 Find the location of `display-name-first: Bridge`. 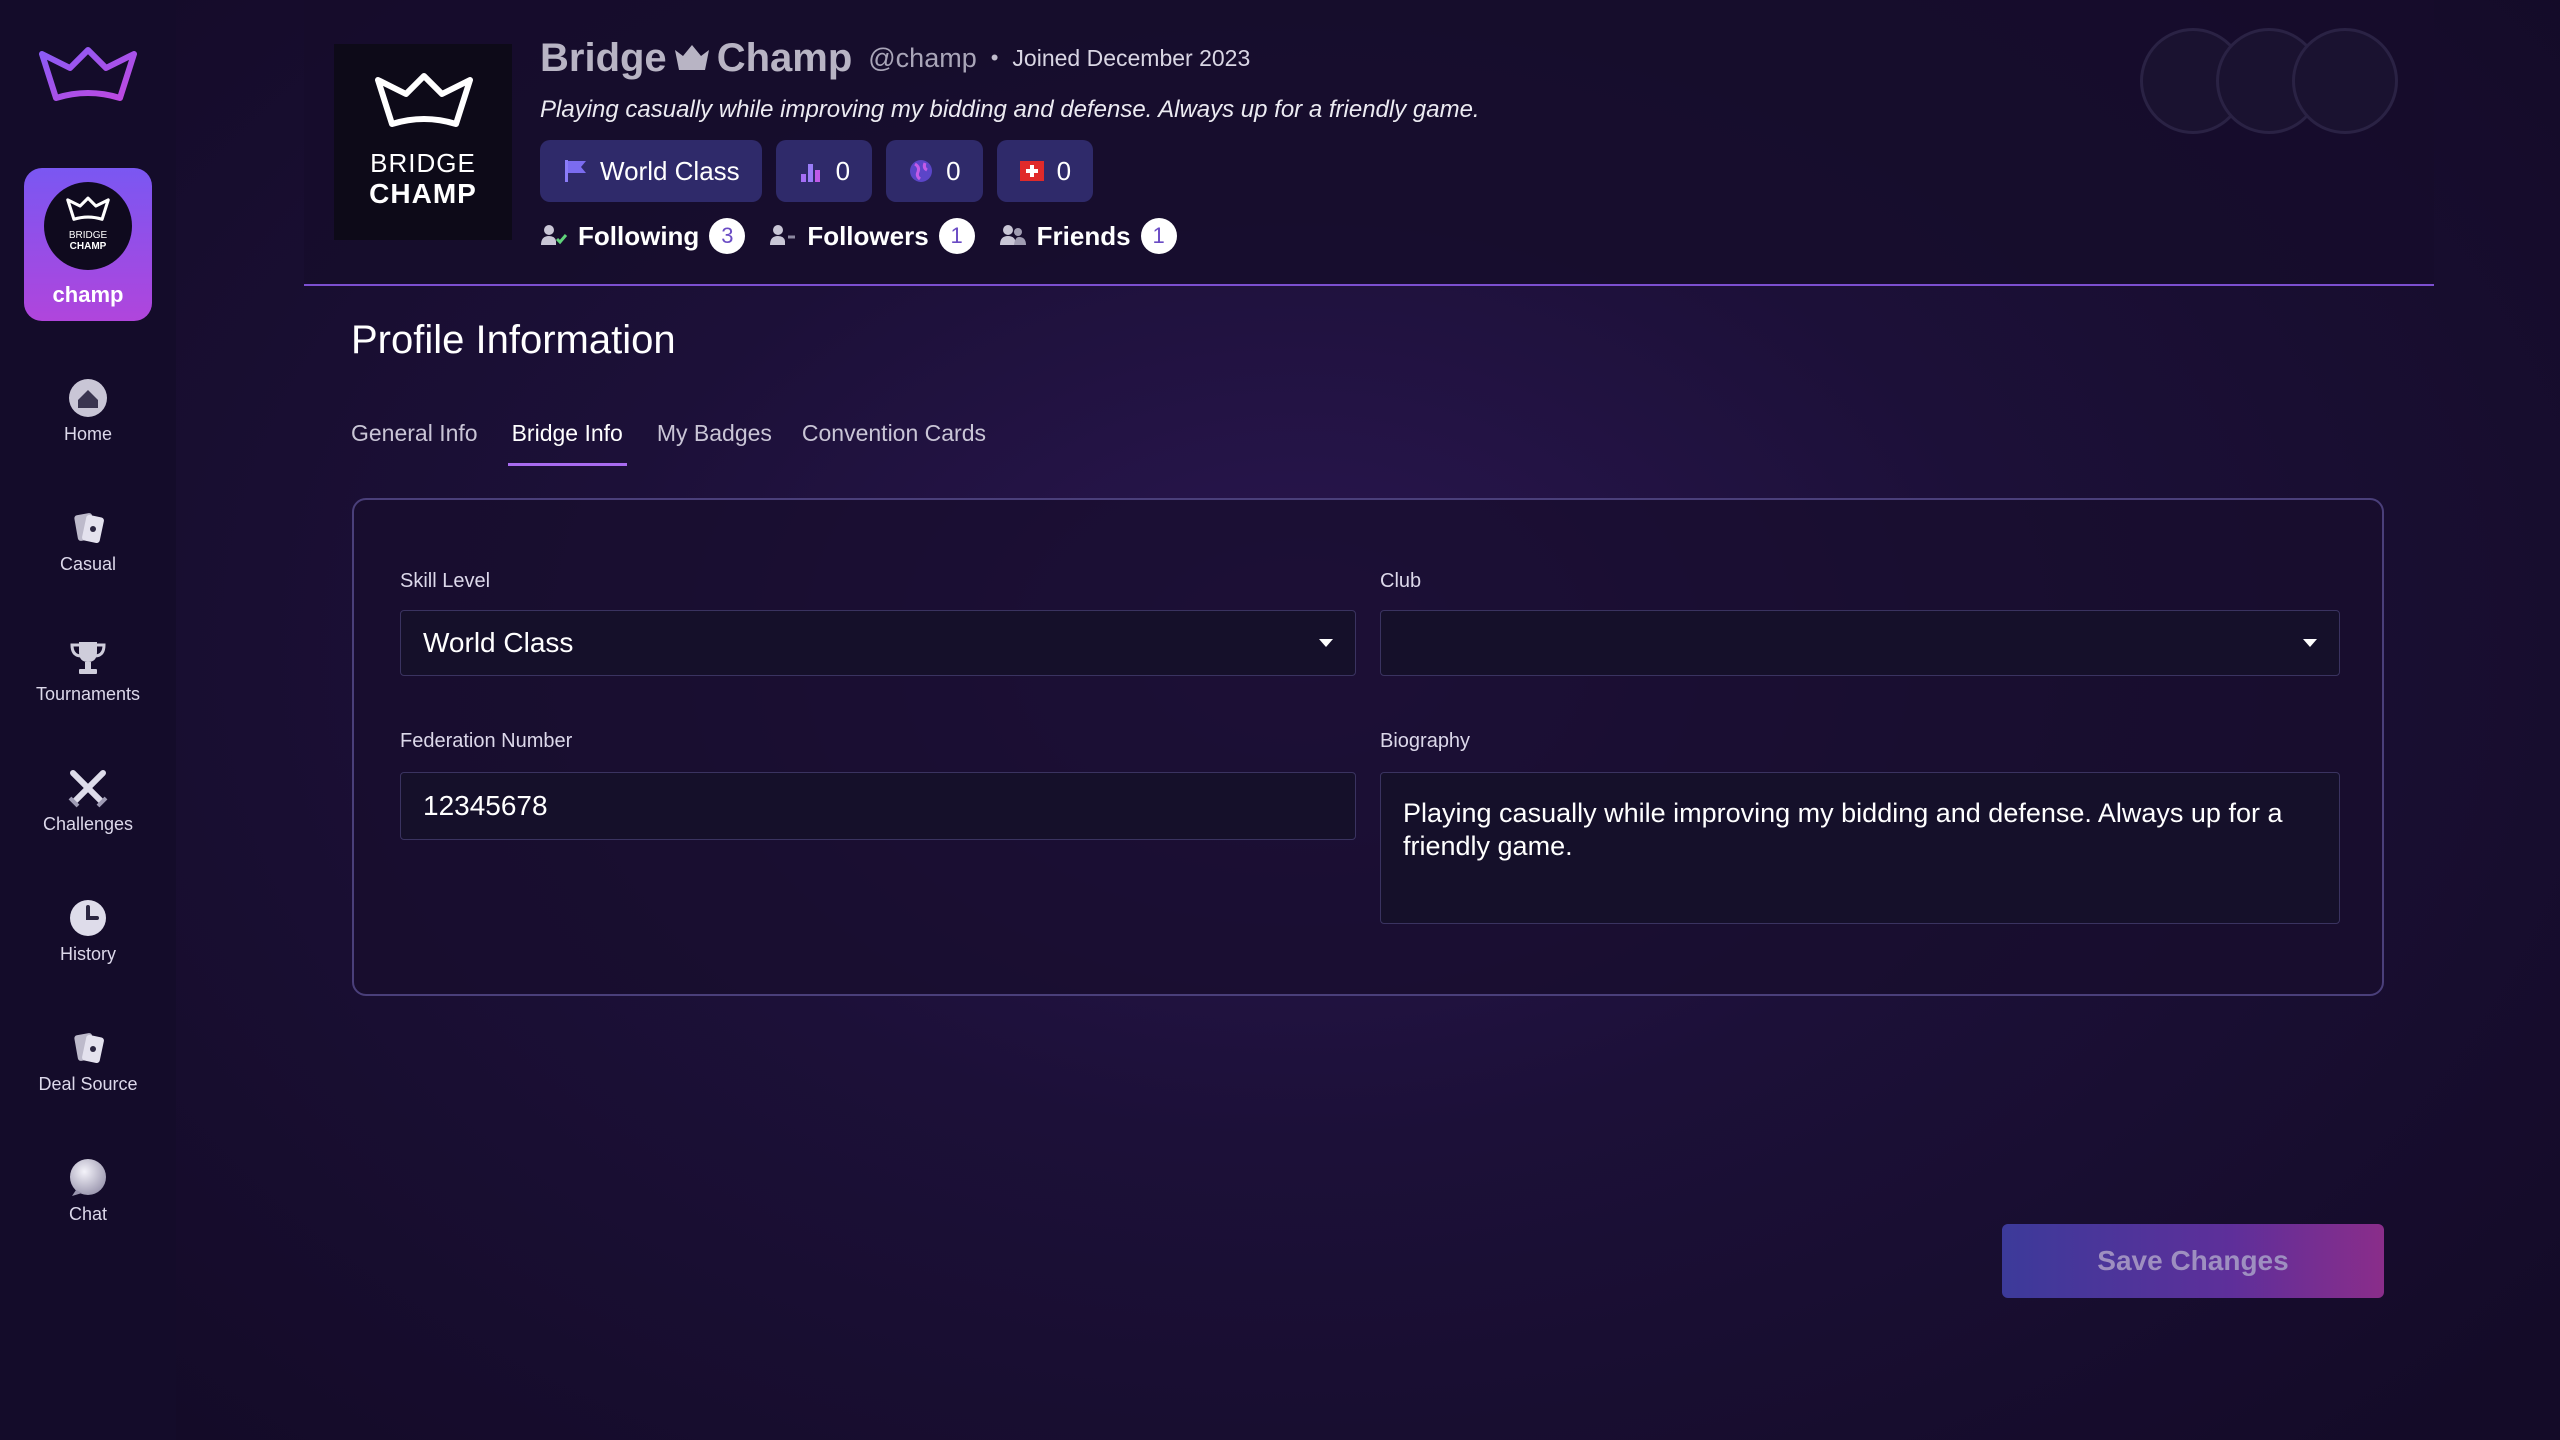

display-name-first: Bridge is located at coordinates (603, 57).